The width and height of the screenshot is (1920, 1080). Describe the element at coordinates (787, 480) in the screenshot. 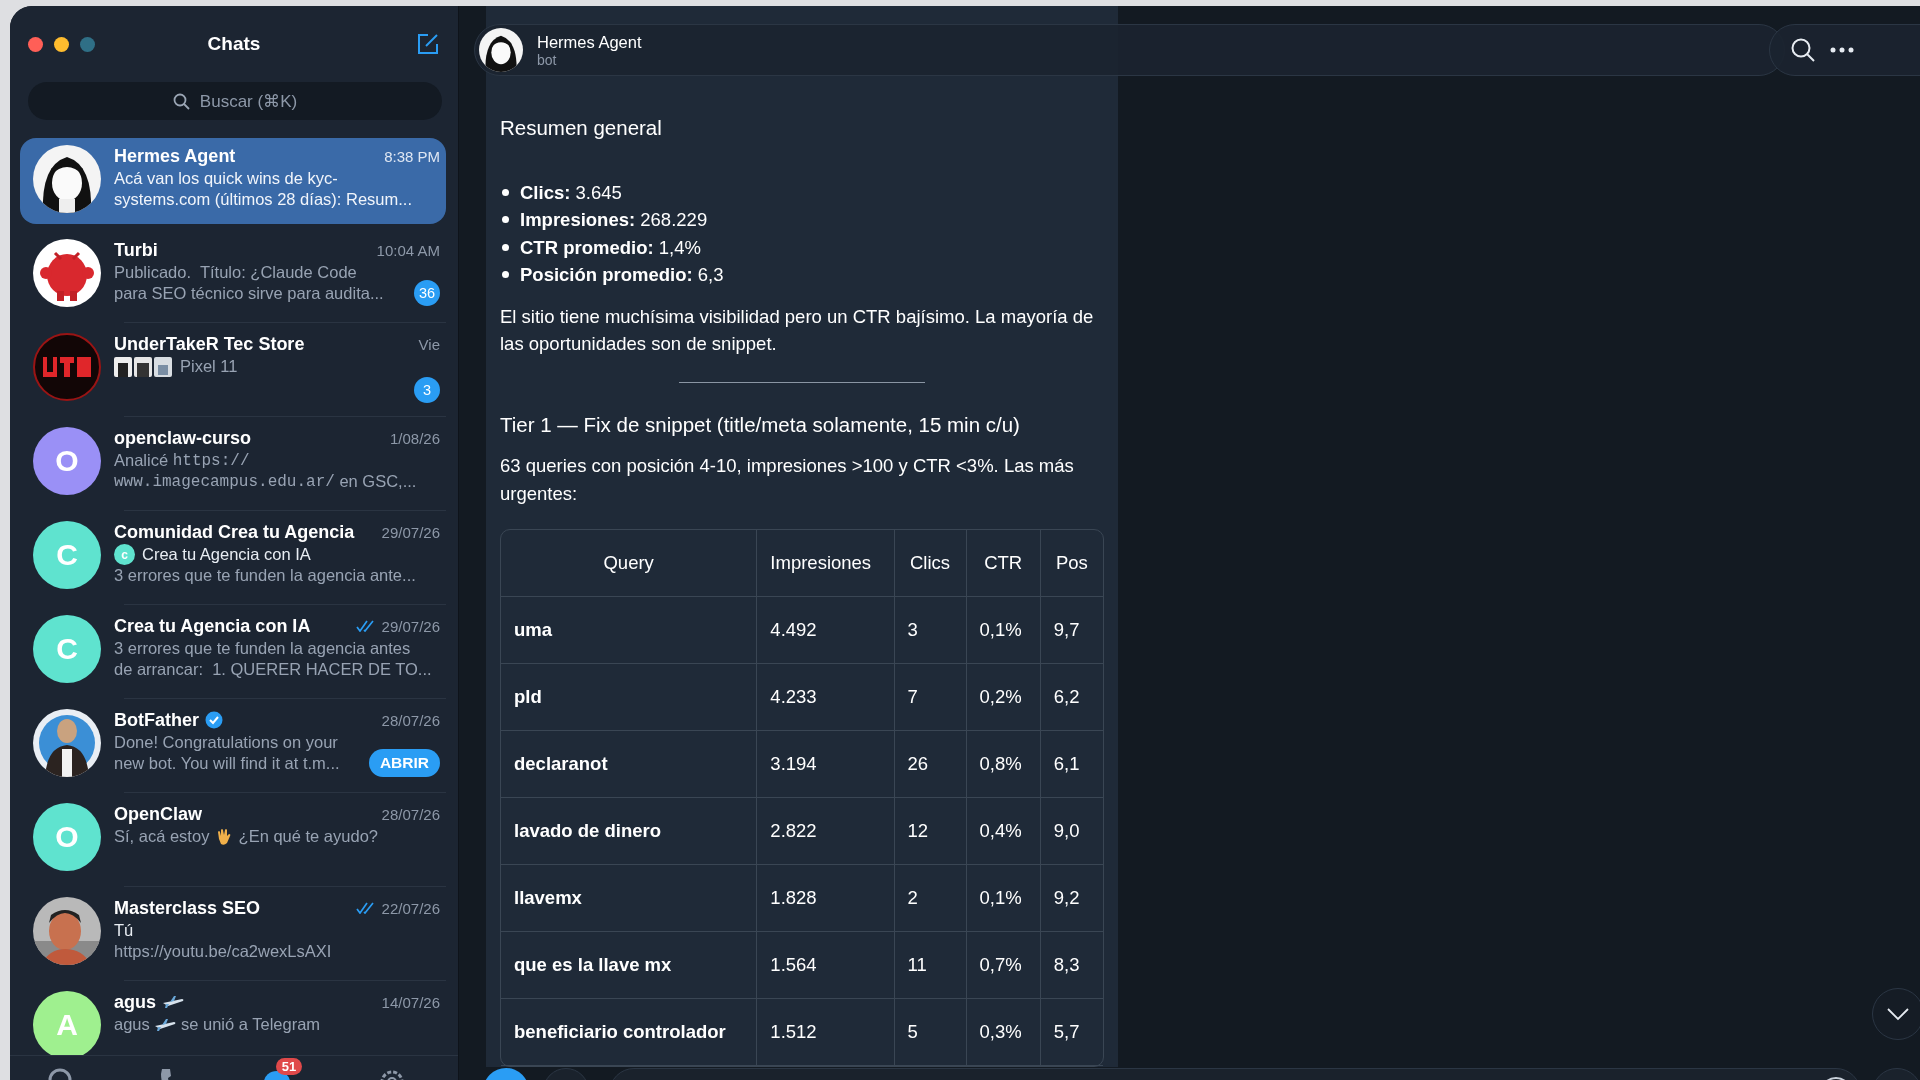

I see `message-text: 63 queries con posición 4-10, impresiones >100 y CTR <3%. Las más urgentes:` at that location.